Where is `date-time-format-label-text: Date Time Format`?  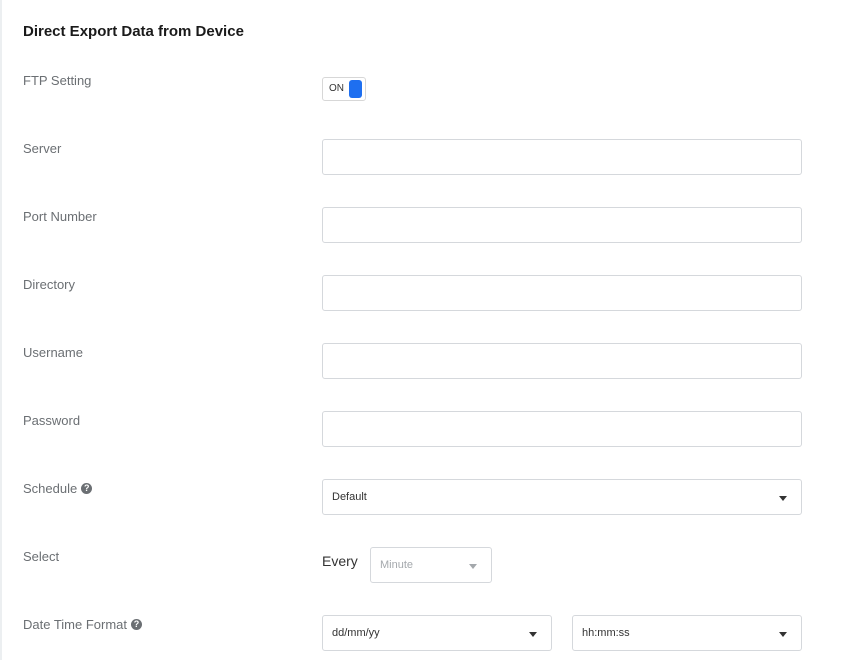
date-time-format-label-text: Date Time Format is located at coordinates (75, 624).